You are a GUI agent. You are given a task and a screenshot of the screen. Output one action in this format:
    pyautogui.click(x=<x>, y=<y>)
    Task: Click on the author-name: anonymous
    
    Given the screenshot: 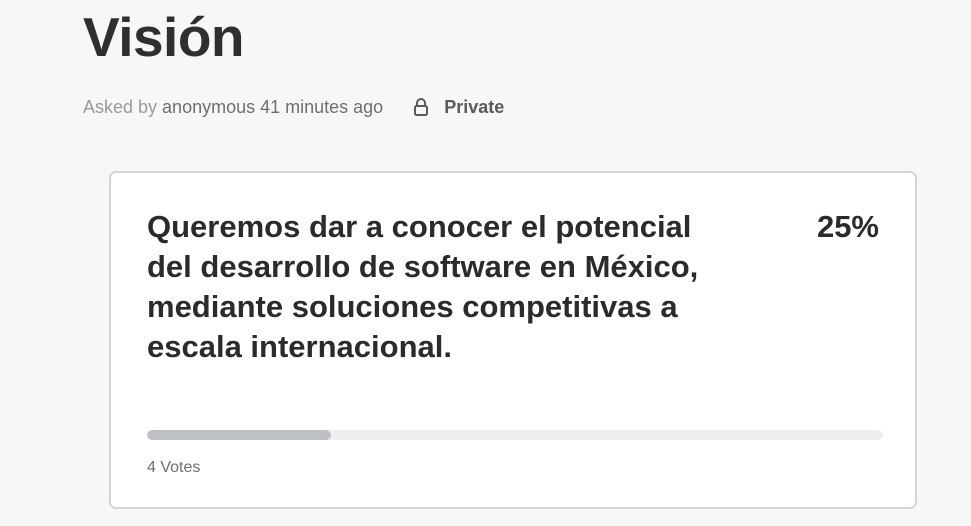 What is the action you would take?
    pyautogui.click(x=208, y=107)
    